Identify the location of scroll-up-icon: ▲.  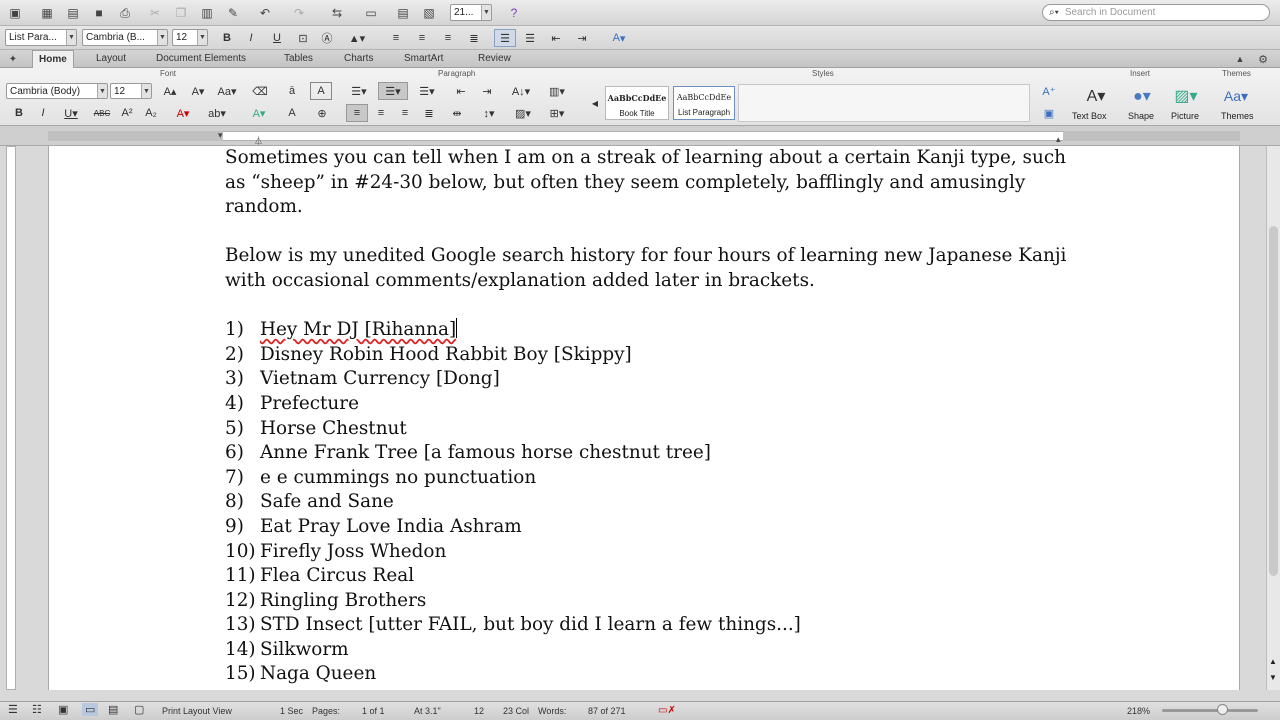
(1273, 661).